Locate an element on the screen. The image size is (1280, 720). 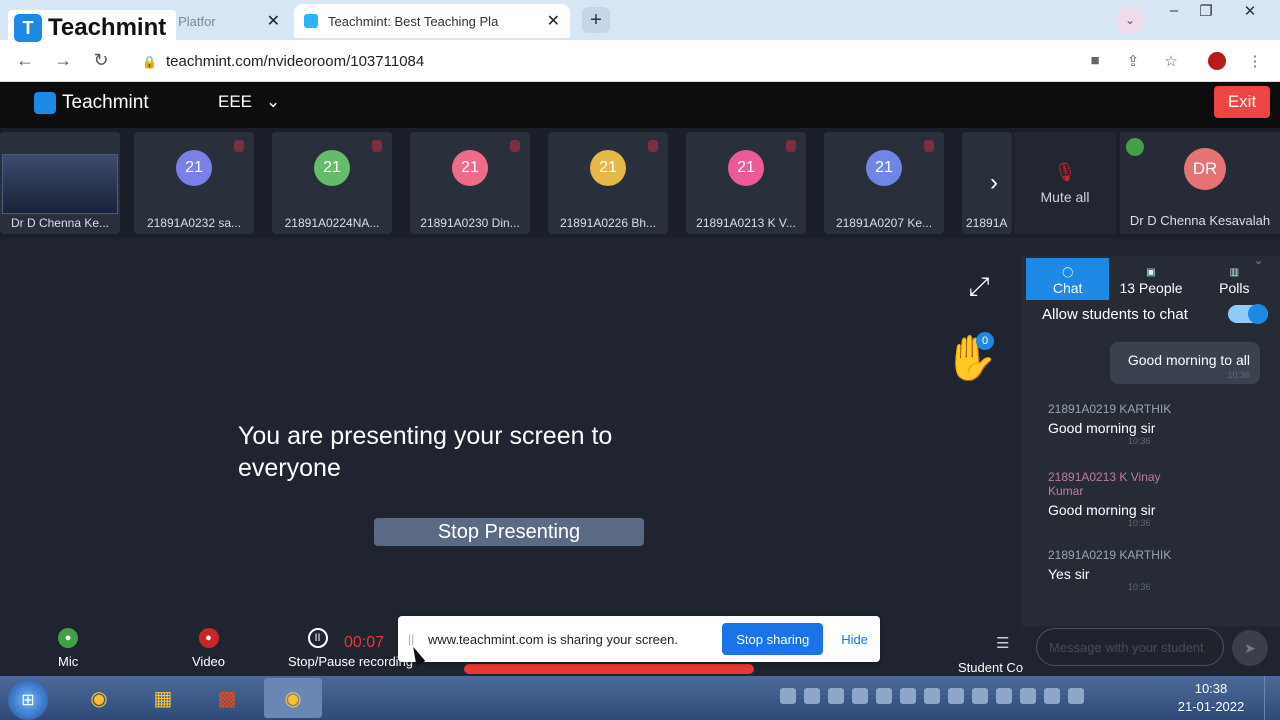
video-button: ● Video is located at coordinates (208, 648).